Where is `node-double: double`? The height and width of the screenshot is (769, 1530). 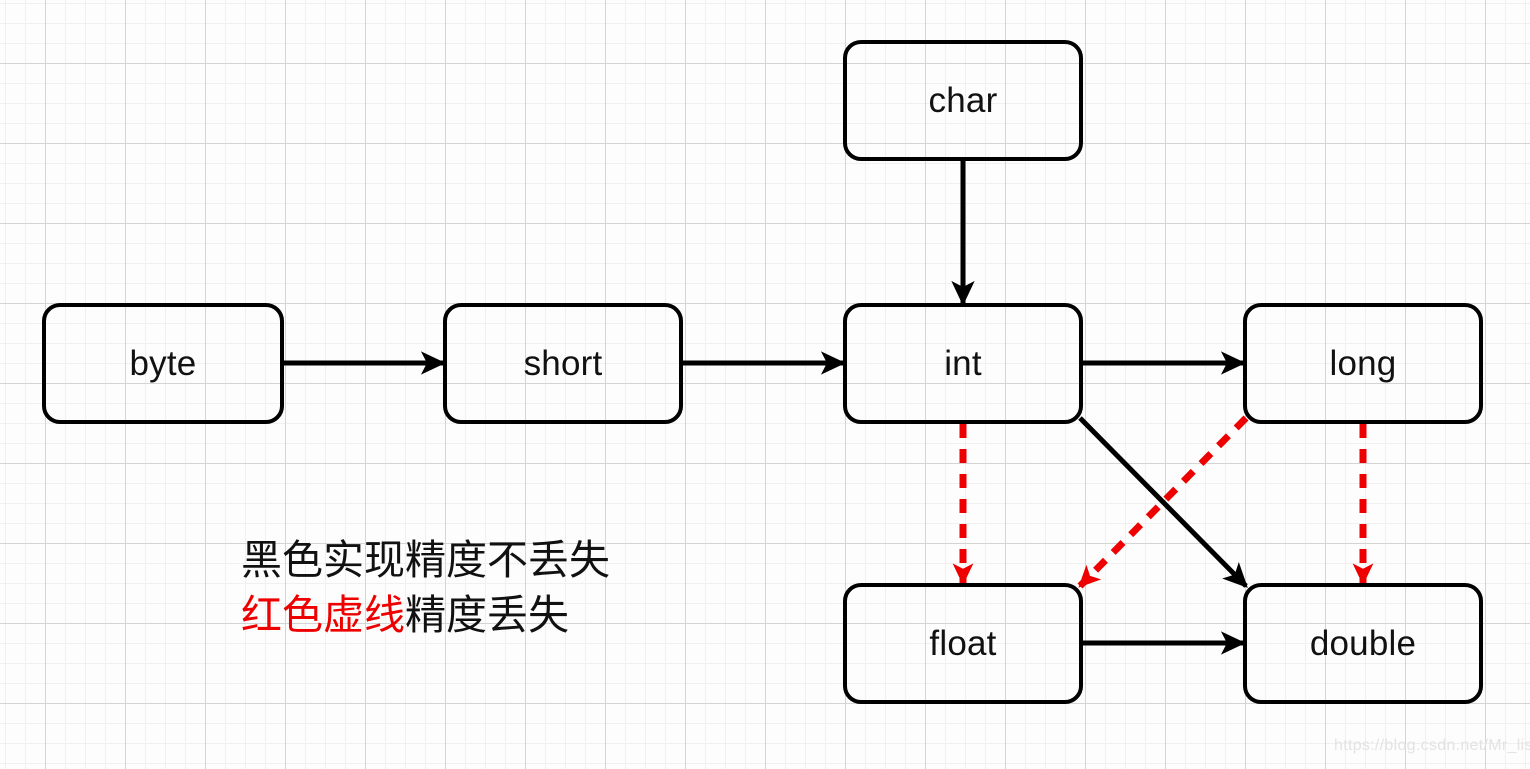
node-double: double is located at coordinates (1363, 643).